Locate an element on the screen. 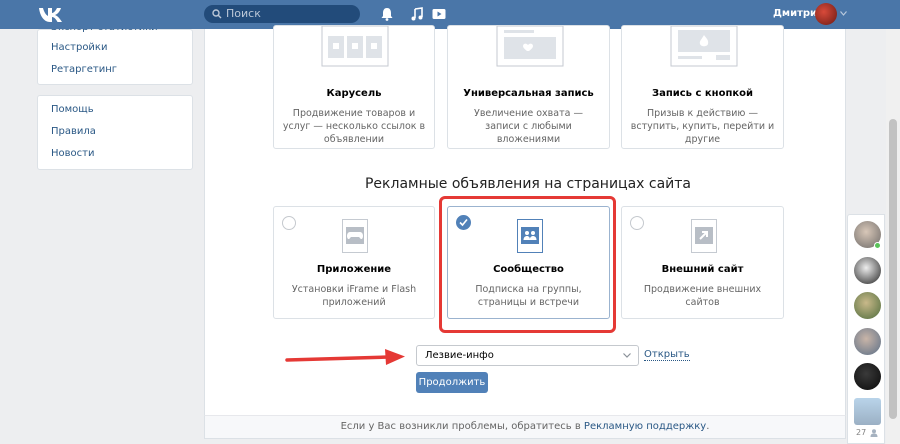 This screenshot has width=900, height=444. card-external-site: Внешний сайт Продвижение внешних сайтов is located at coordinates (702, 262).